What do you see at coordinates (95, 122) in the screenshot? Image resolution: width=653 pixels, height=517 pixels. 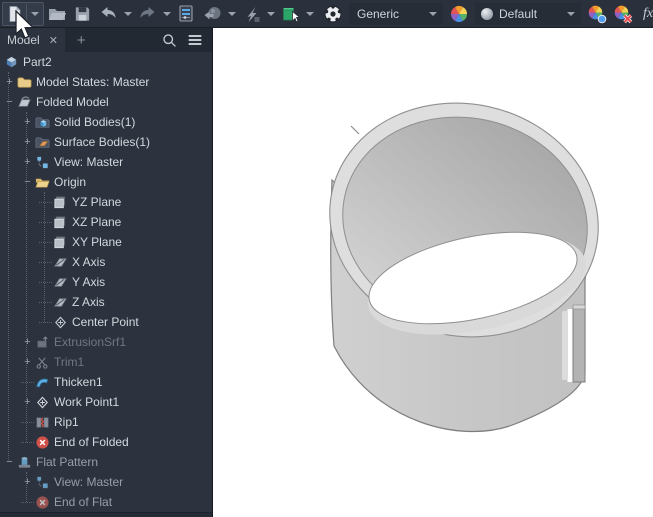 I see `tree-item-label: Solid Bodies(1)` at bounding box center [95, 122].